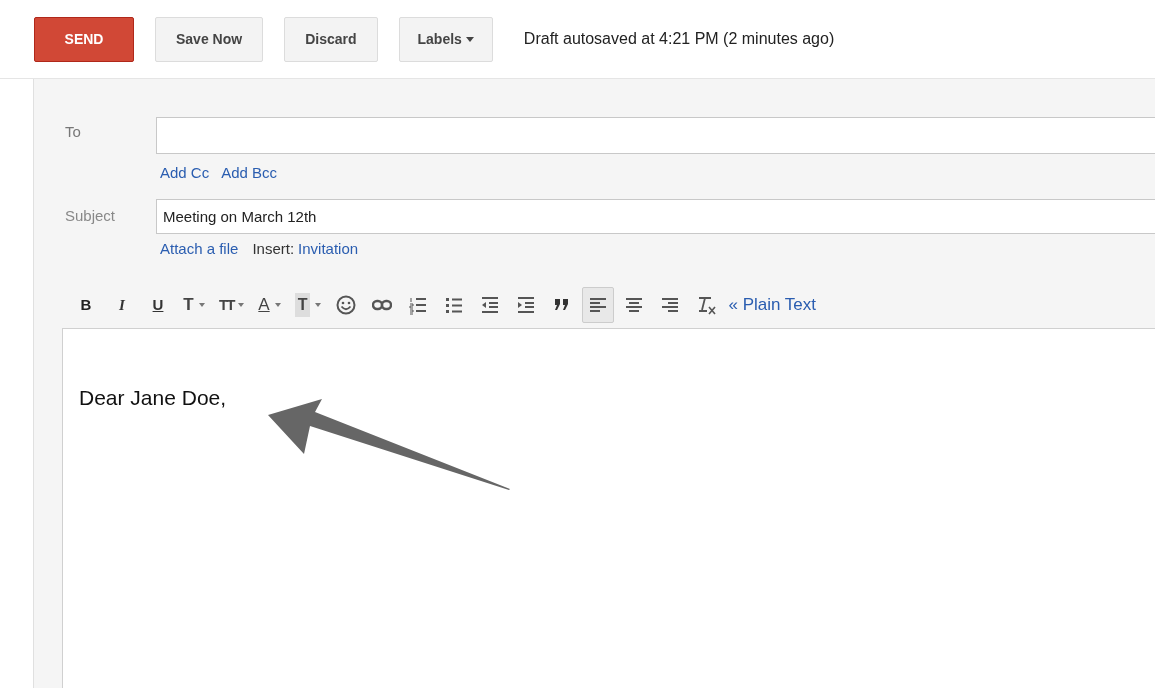 The height and width of the screenshot is (688, 1155). Describe the element at coordinates (73, 132) in the screenshot. I see `field-label: To` at that location.